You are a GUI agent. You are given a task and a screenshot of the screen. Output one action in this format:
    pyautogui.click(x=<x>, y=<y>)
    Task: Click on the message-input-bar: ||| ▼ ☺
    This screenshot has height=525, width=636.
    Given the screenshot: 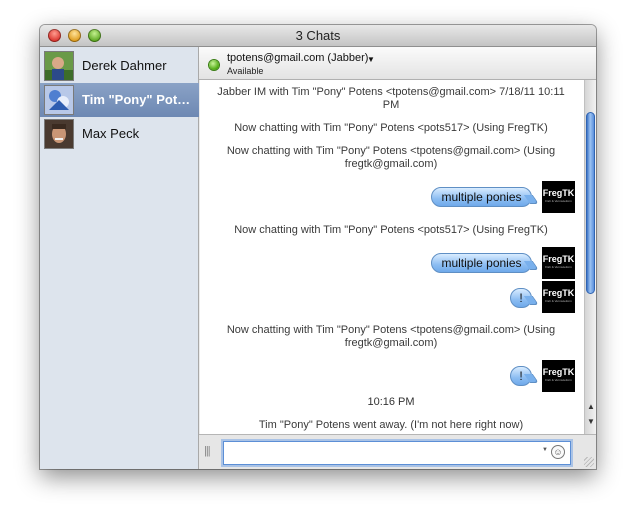 What is the action you would take?
    pyautogui.click(x=397, y=451)
    